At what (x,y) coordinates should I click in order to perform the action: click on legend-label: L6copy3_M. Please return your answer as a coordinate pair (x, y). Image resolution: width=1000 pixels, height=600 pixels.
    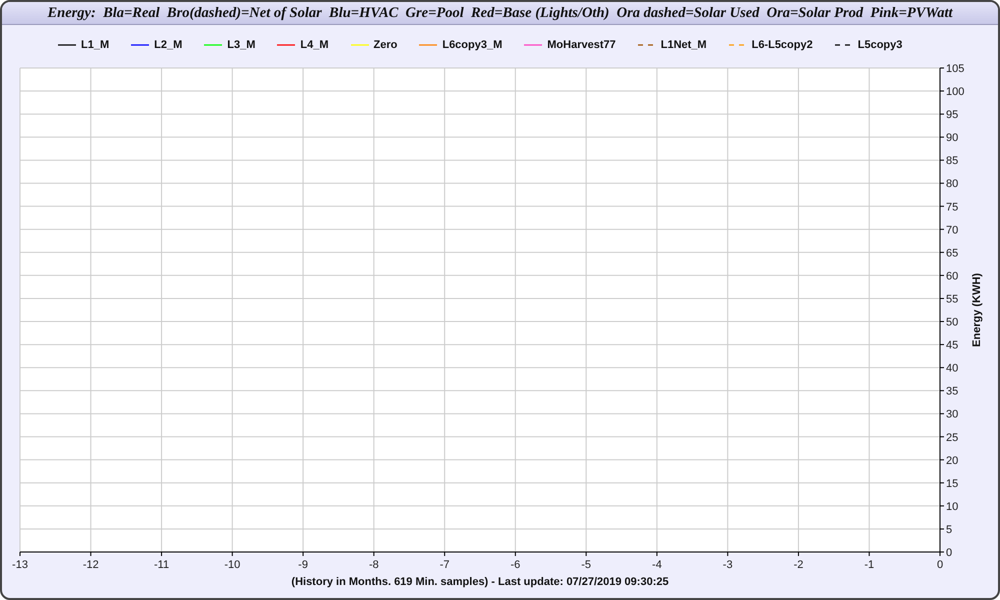
    Looking at the image, I should click on (472, 45).